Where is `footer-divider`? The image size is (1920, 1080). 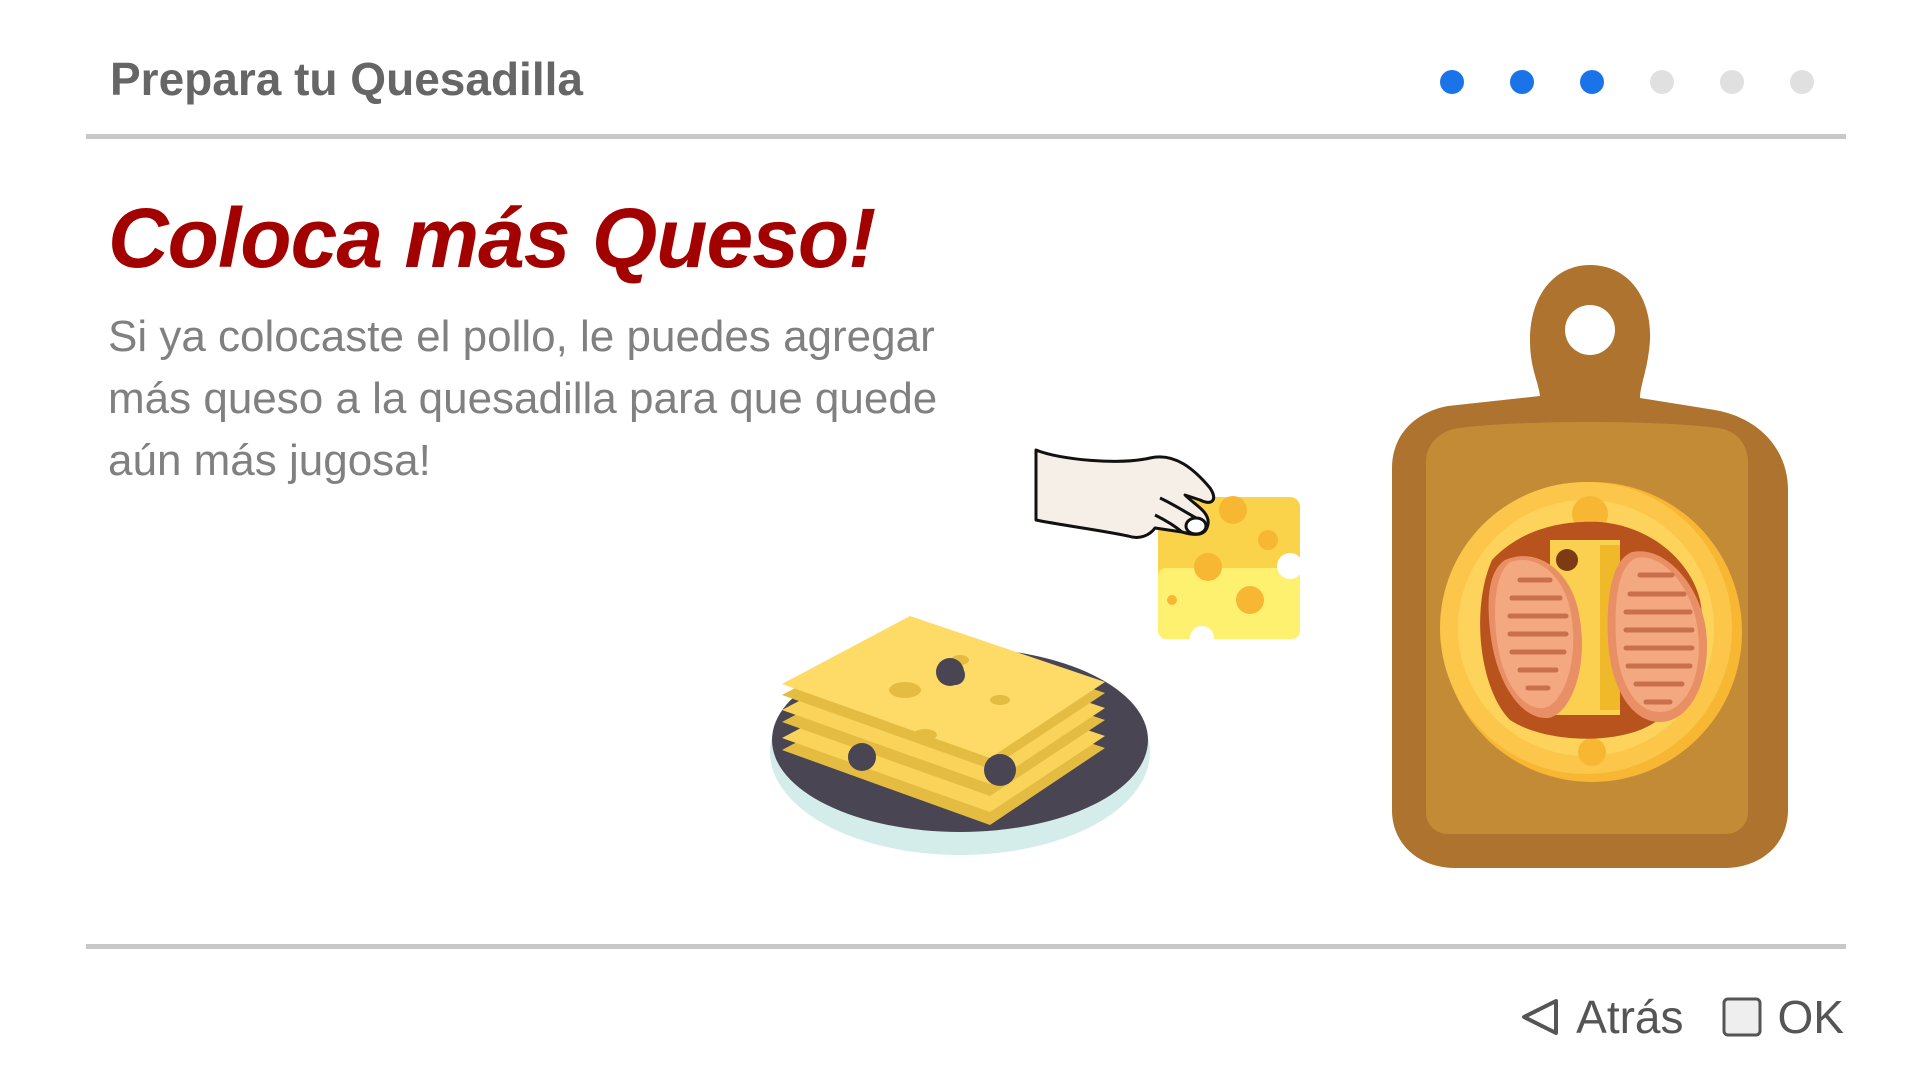
footer-divider is located at coordinates (966, 946).